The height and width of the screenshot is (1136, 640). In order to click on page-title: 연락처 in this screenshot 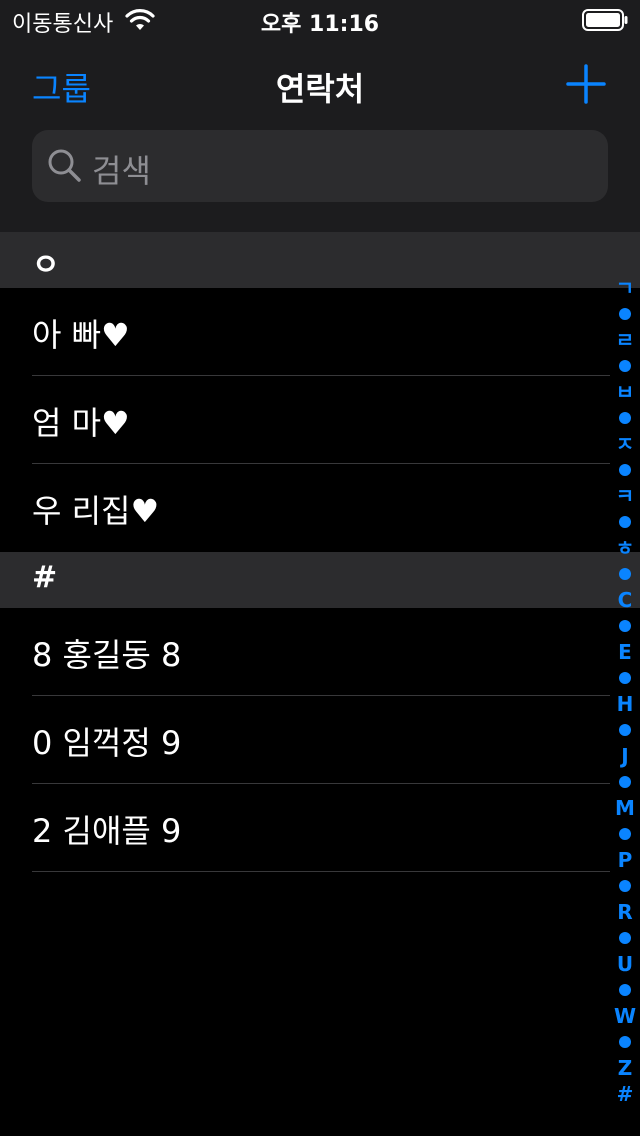, I will do `click(320, 89)`.